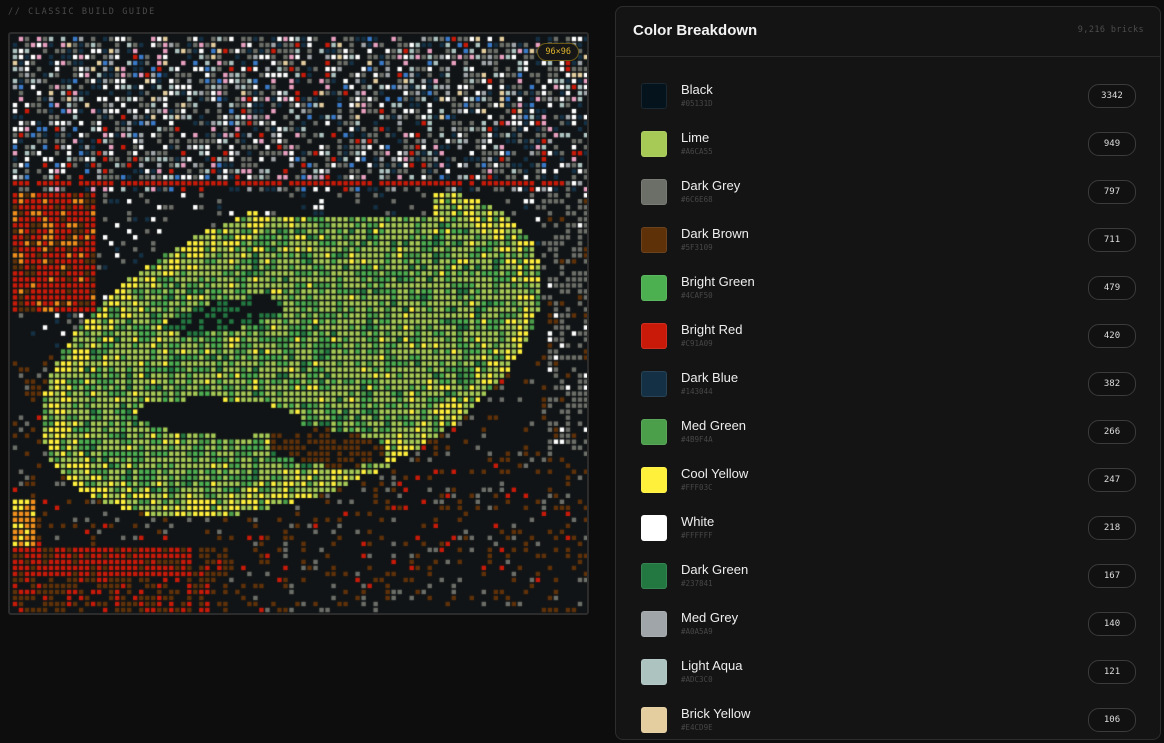 The height and width of the screenshot is (743, 1164). I want to click on color-name: Dark Grey, so click(711, 185).